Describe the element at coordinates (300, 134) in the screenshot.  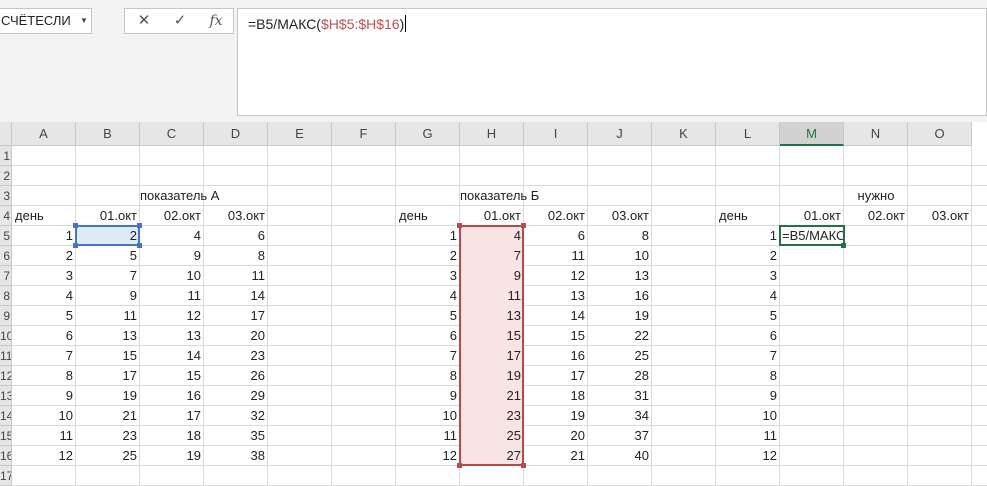
I see `column-header-e: E` at that location.